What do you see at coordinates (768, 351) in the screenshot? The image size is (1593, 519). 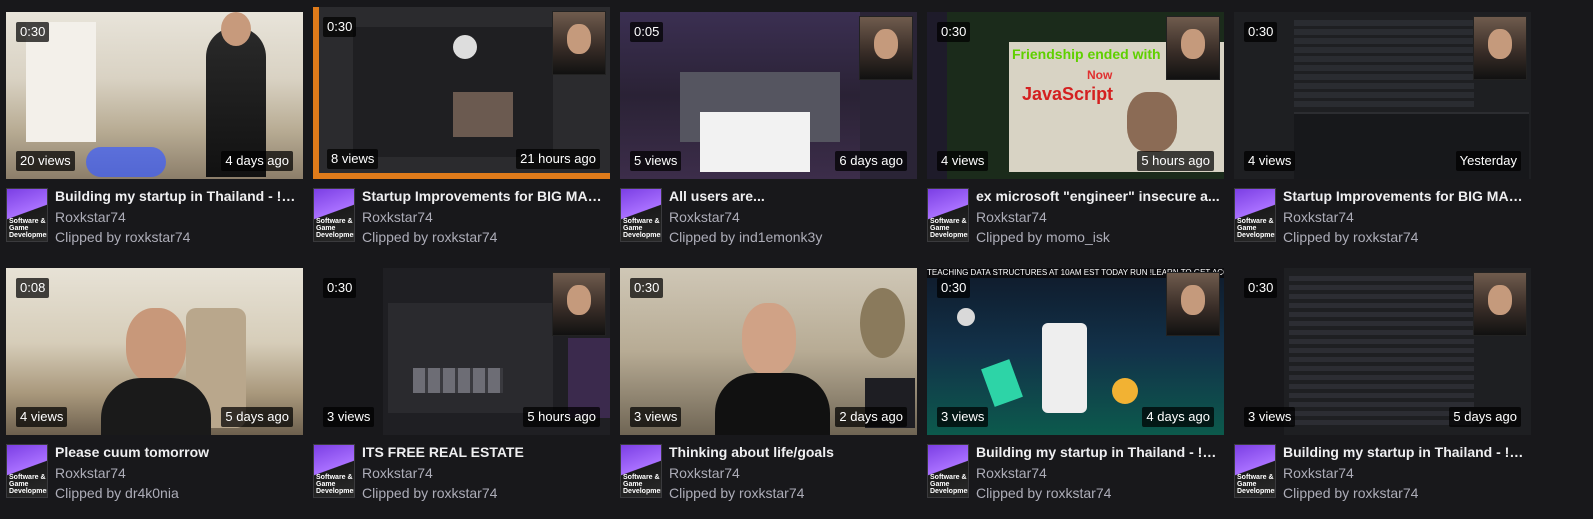 I see `clip-thumbnail: 0:30 3 views 2 days ago` at bounding box center [768, 351].